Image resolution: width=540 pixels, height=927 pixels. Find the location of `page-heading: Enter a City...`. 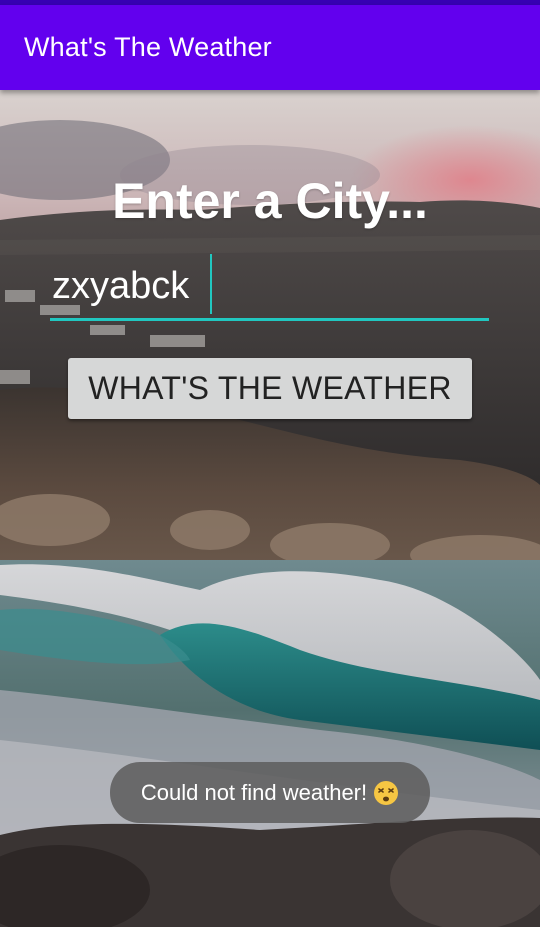

page-heading: Enter a City... is located at coordinates (270, 201).